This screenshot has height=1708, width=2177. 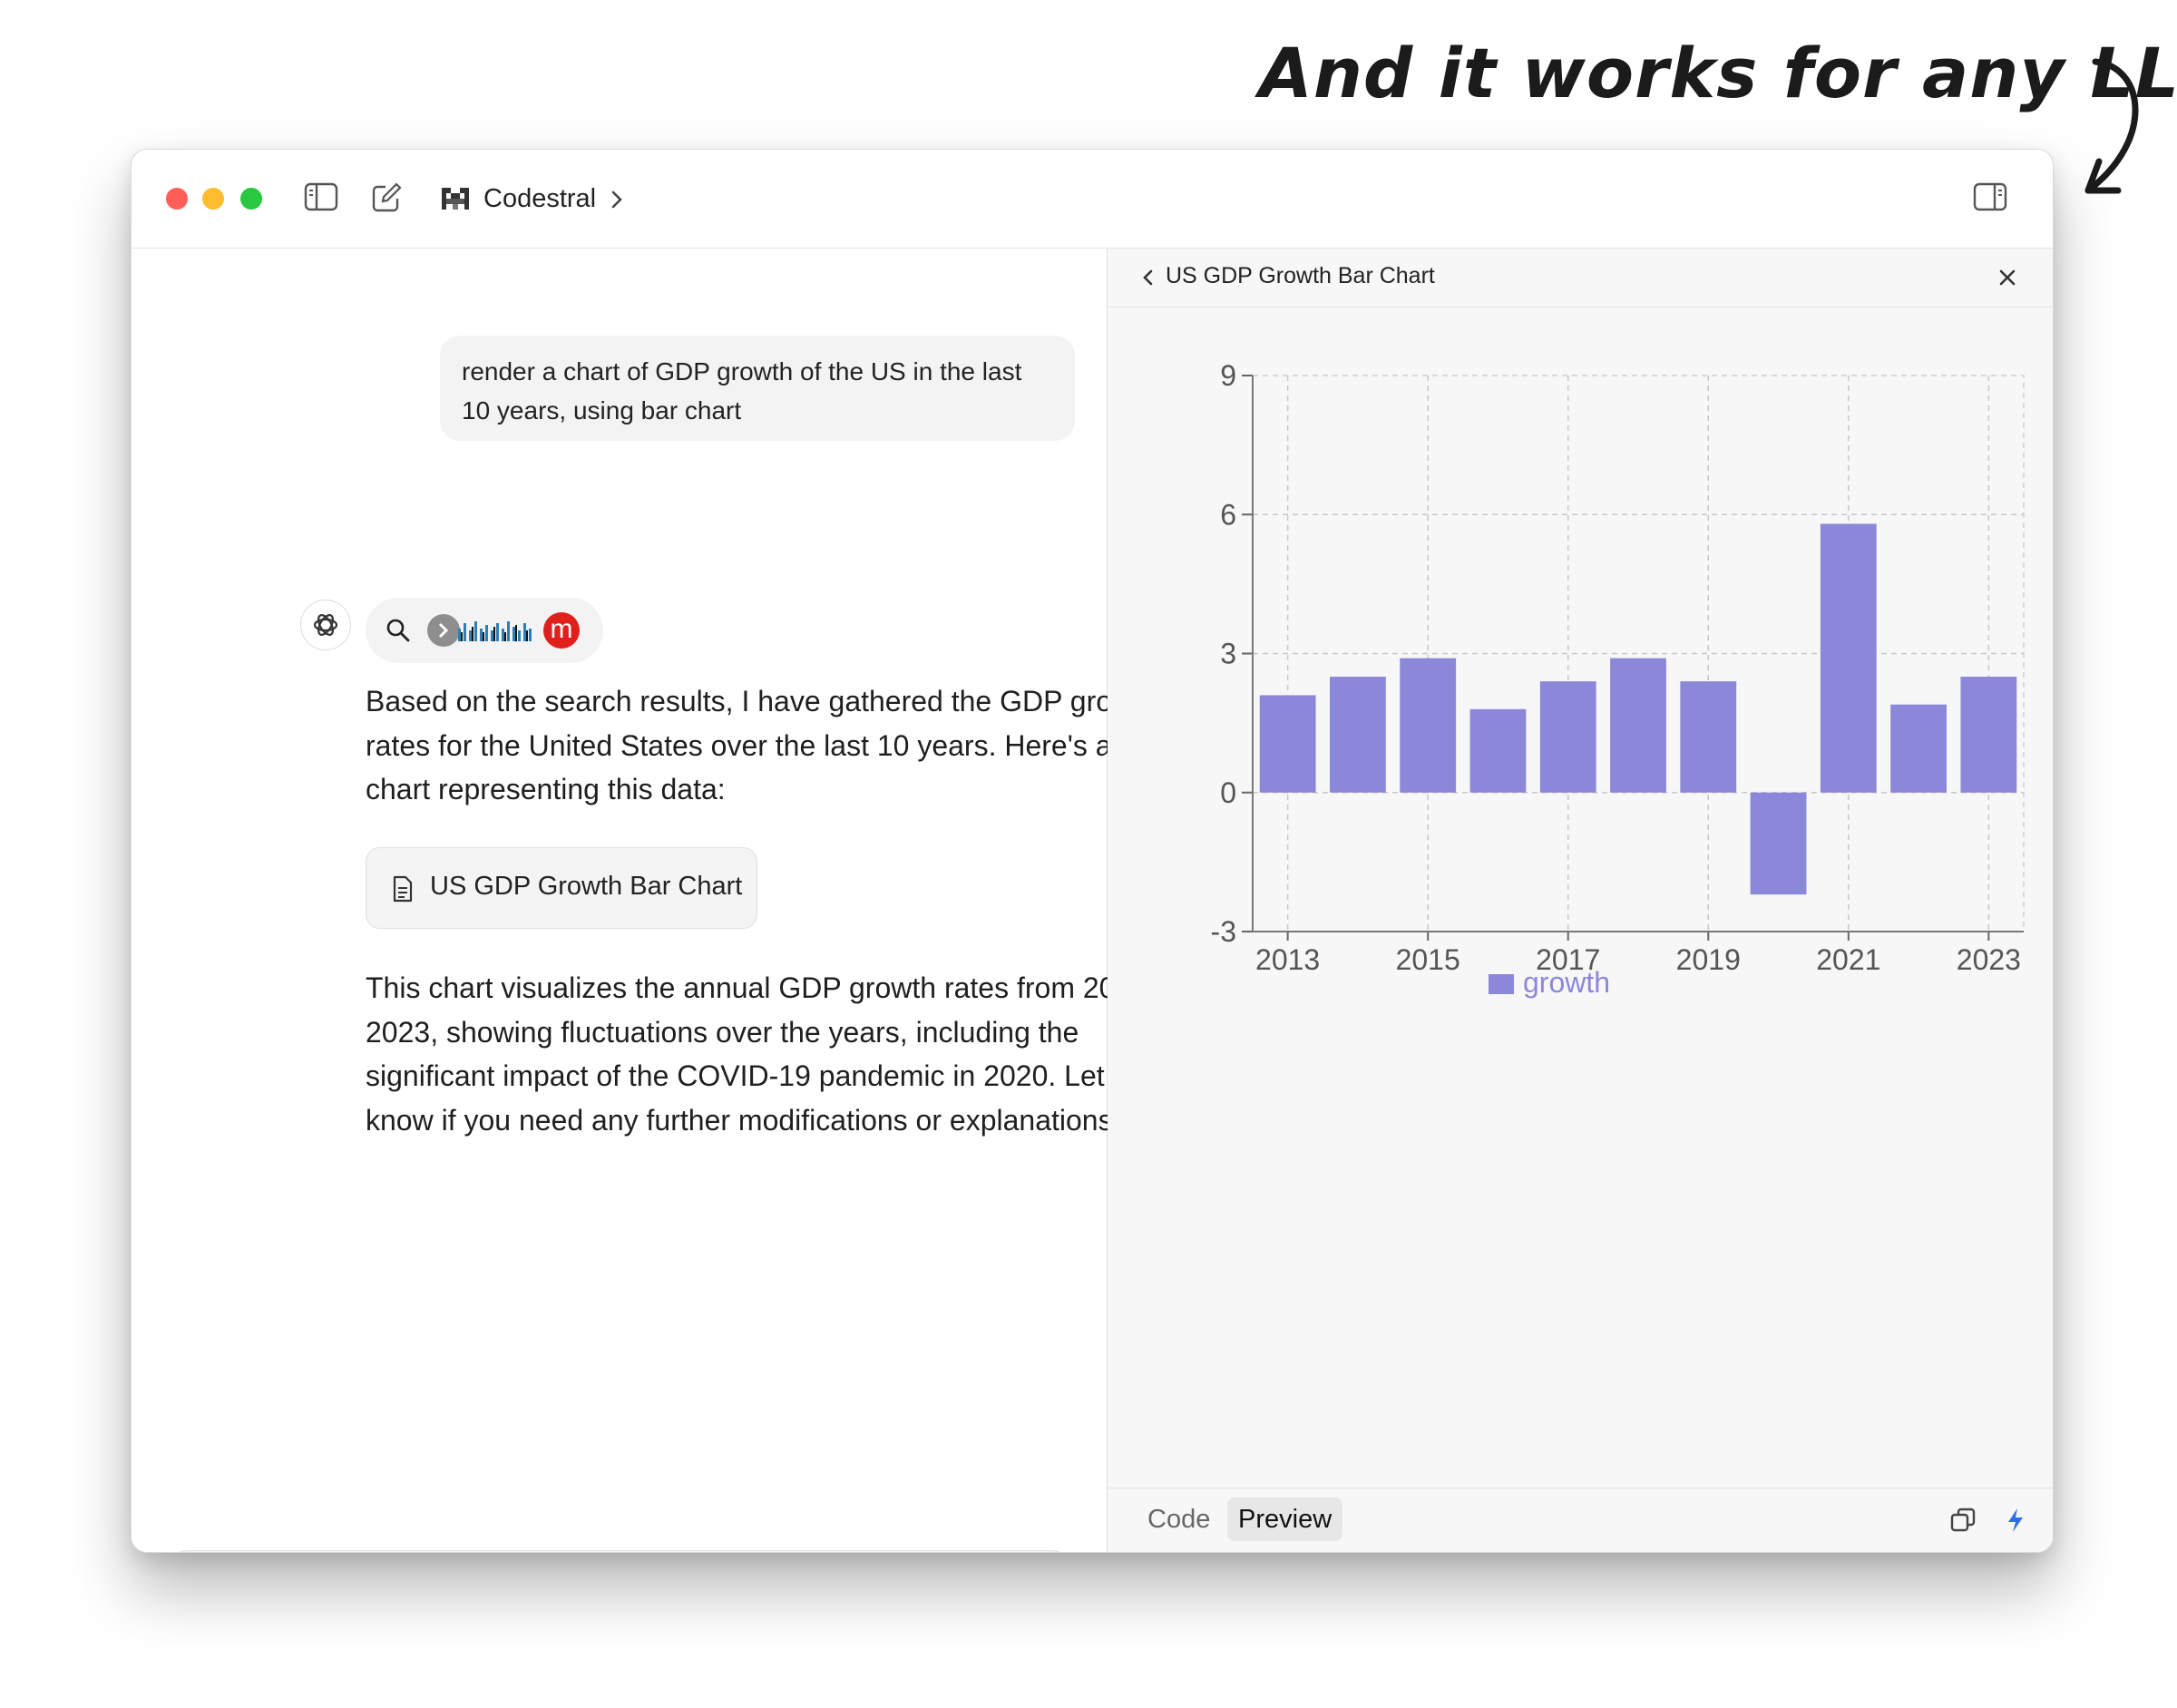 I want to click on chart-ytick-label: 3, so click(x=1228, y=654).